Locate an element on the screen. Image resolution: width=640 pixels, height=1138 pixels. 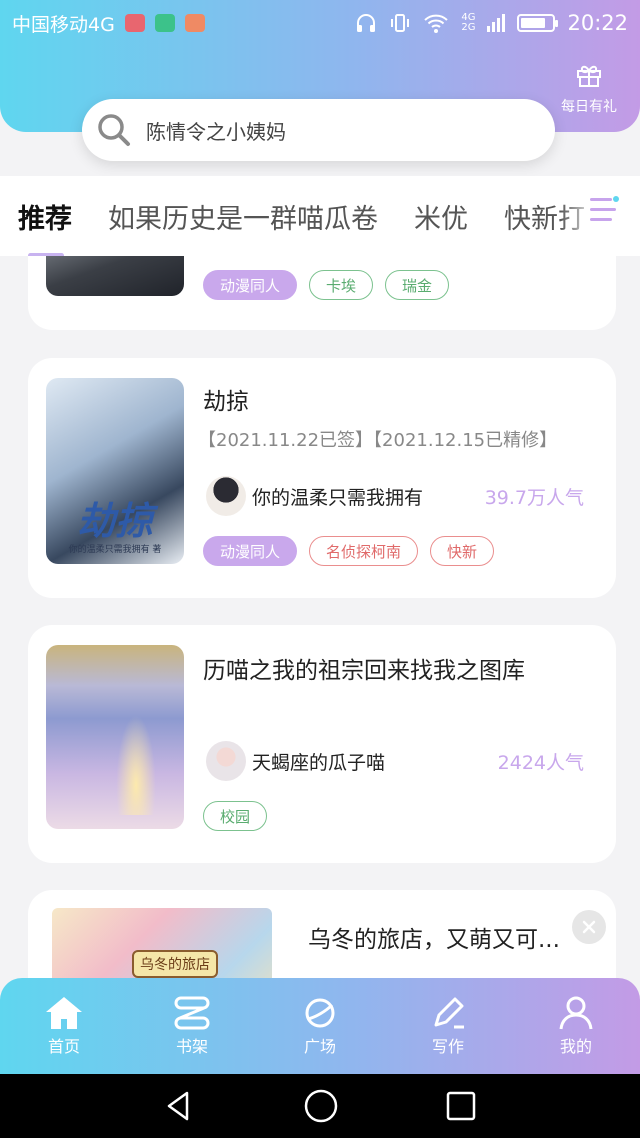
author-row: 你的温柔只需我拥有 39.7万人气 is located at coordinates (395, 496).